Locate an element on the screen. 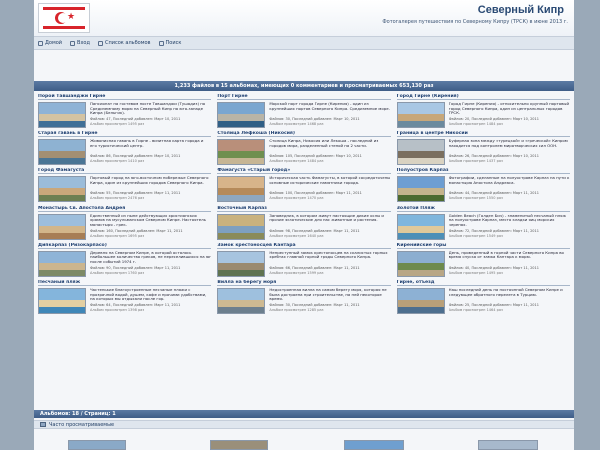 This screenshot has width=600, height=450. nav-search: Поиск is located at coordinates (169, 43).